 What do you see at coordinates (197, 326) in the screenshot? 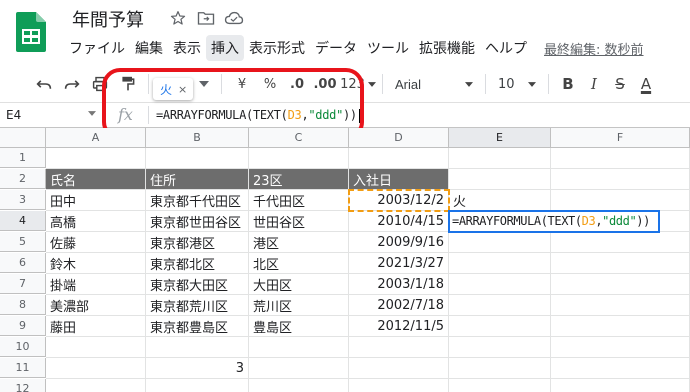
I see `table-cell: 東京都豊島区` at bounding box center [197, 326].